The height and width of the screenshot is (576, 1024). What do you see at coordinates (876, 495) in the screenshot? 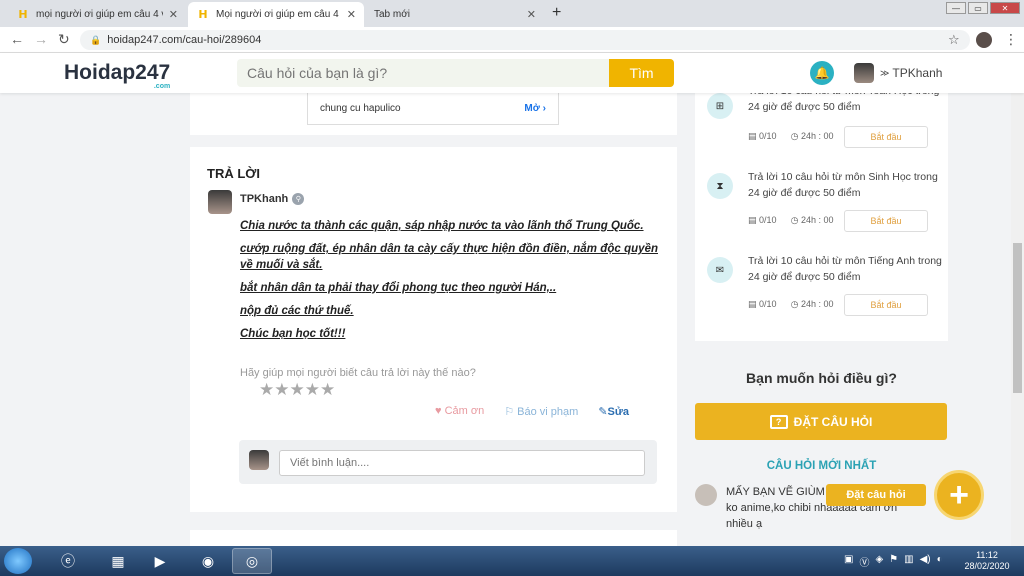
I see `fab-label: Đặt câu hỏi` at bounding box center [876, 495].